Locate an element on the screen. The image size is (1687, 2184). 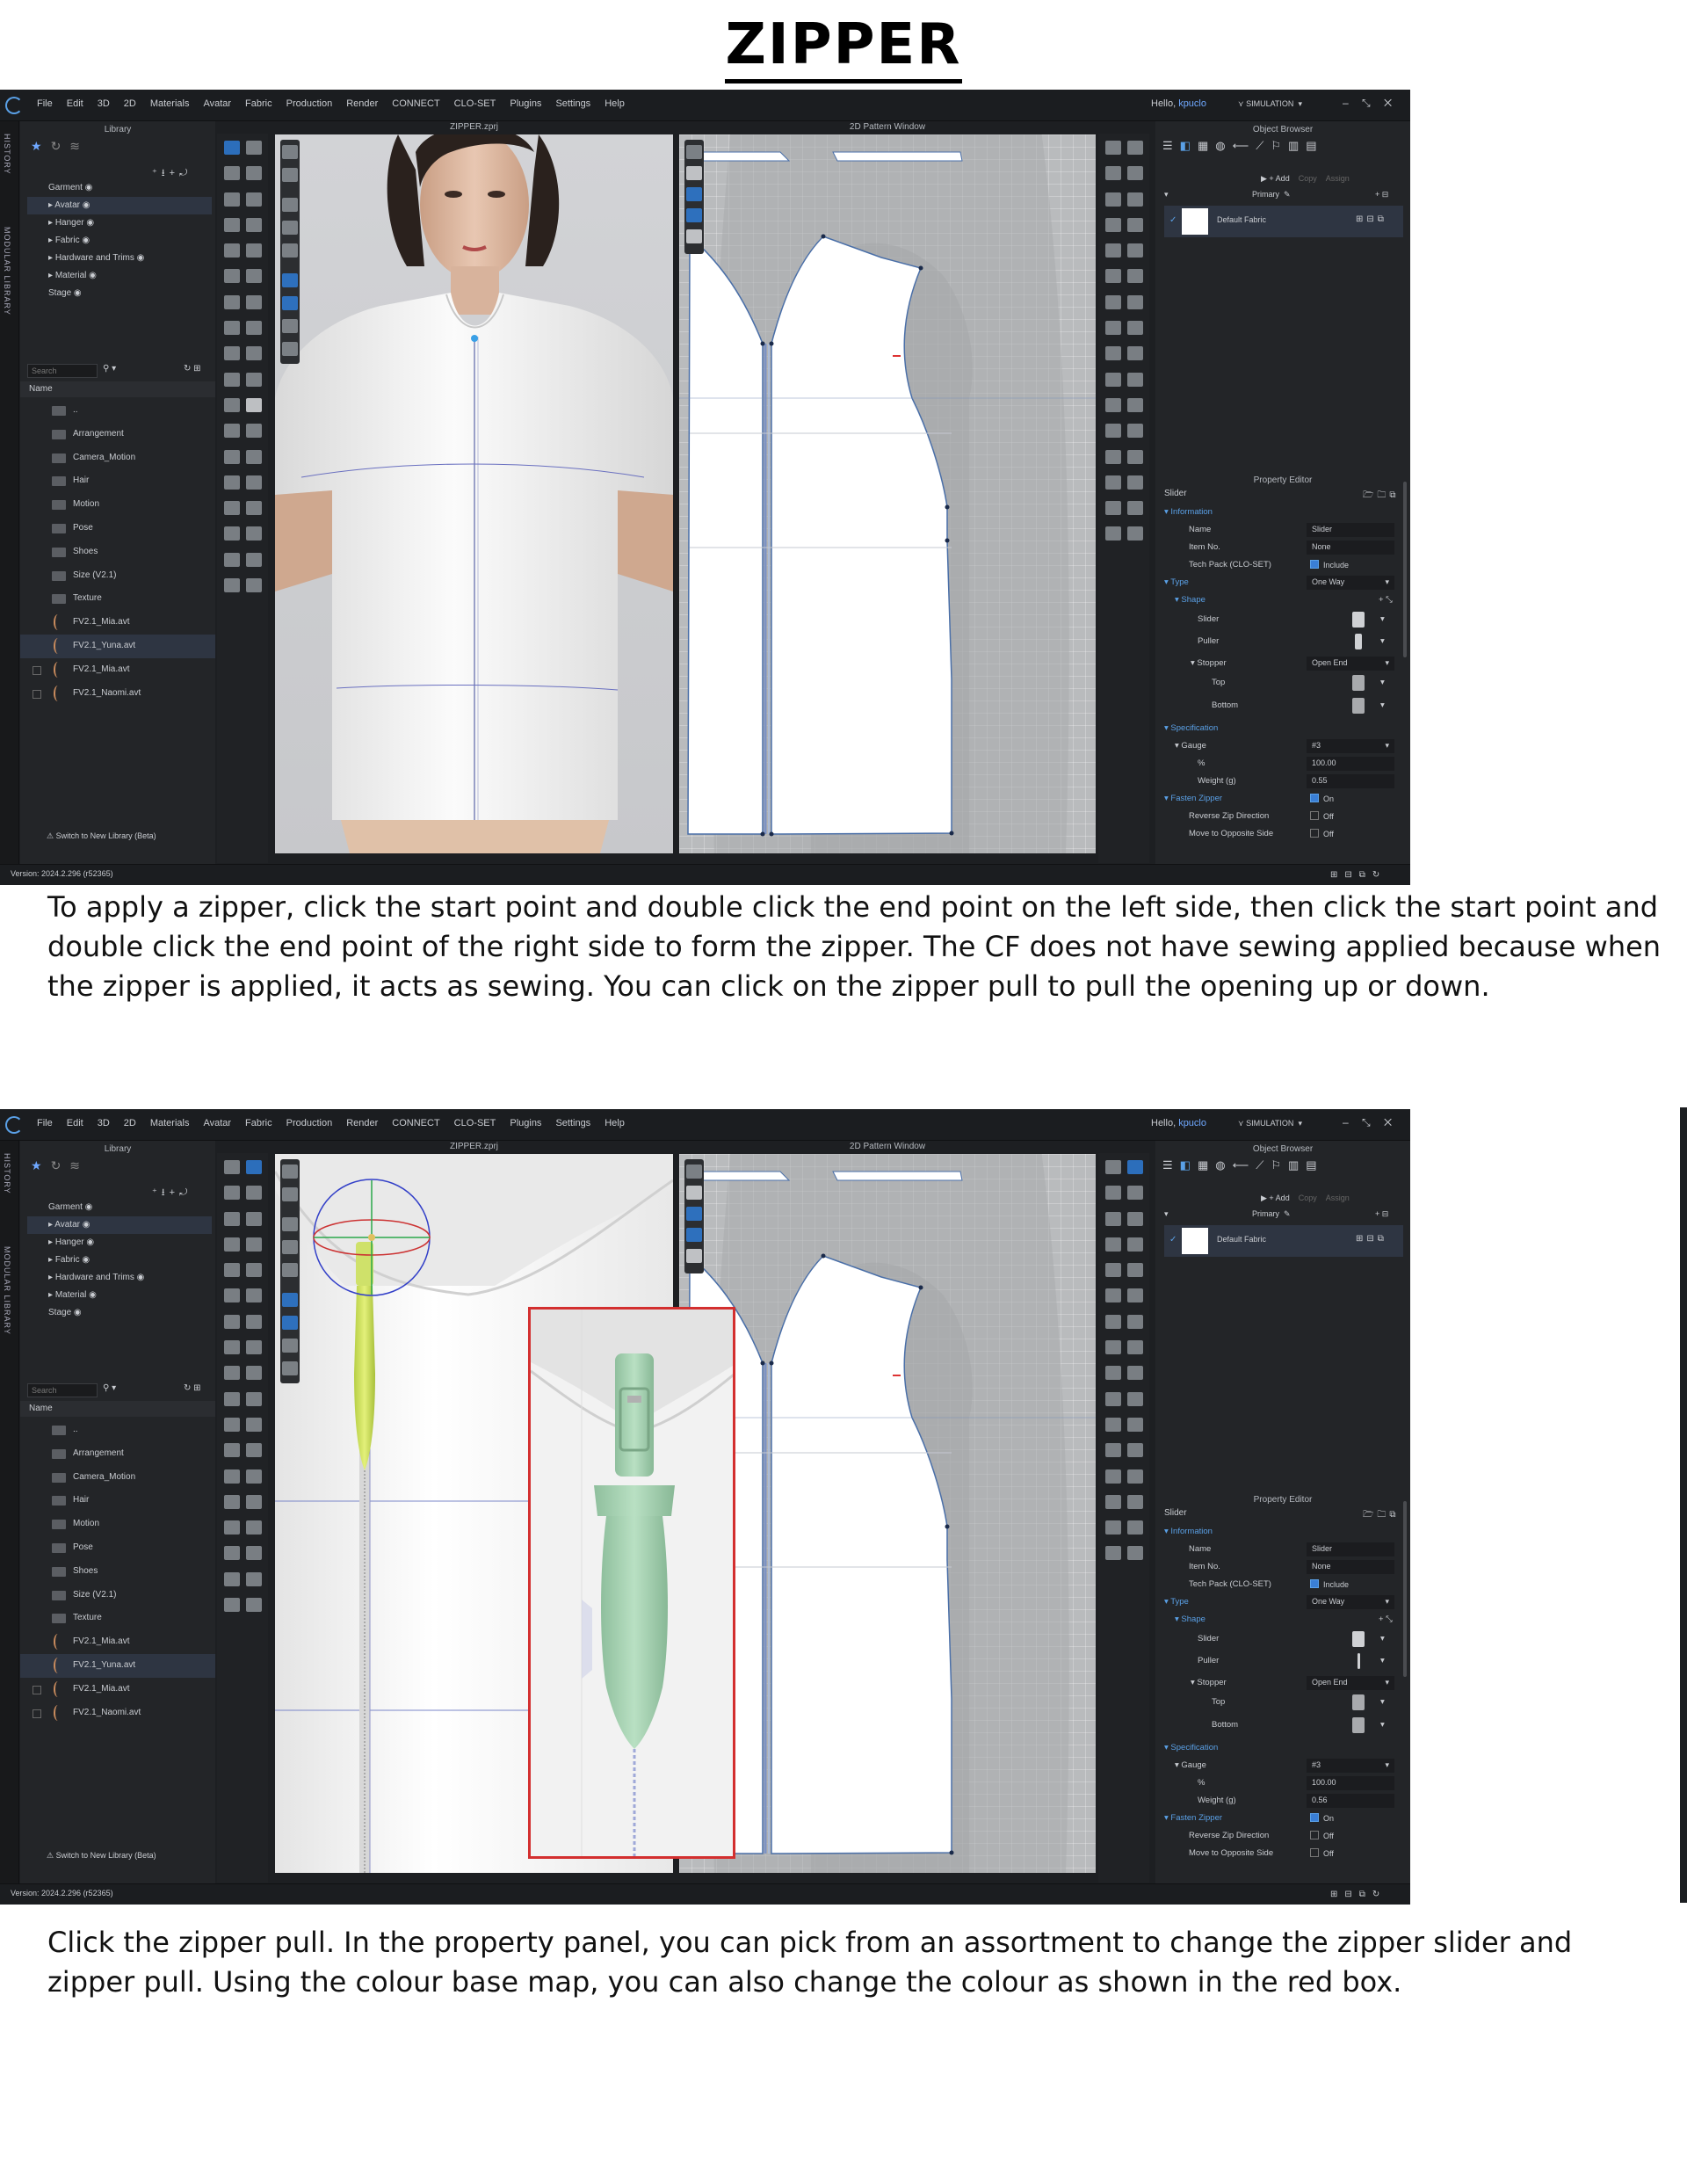
item-no-input: None is located at coordinates (1350, 548).